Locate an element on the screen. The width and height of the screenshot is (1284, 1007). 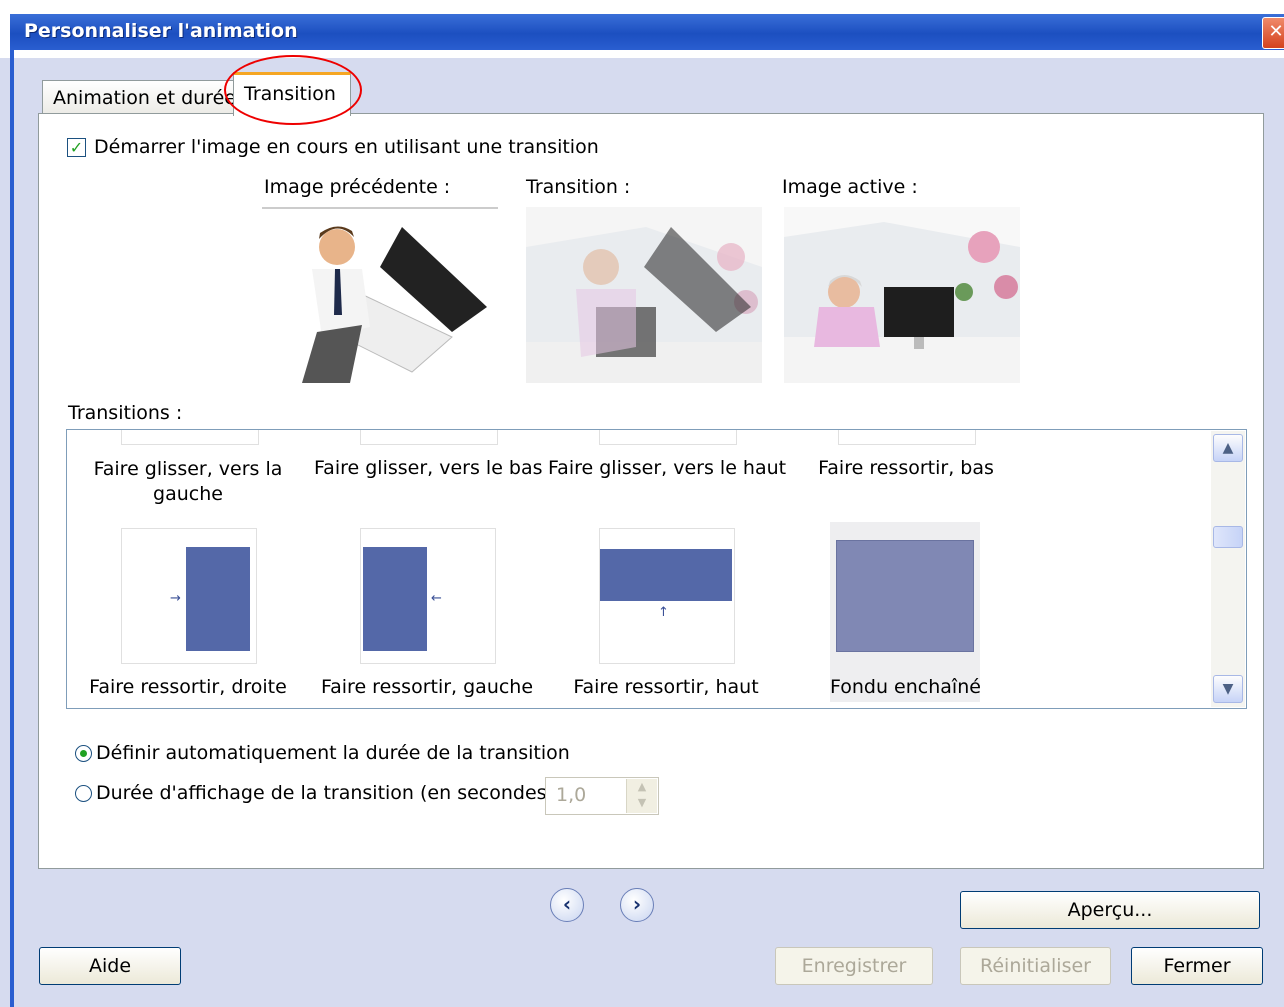
reset-button: Réinitialiser is located at coordinates (1035, 966).